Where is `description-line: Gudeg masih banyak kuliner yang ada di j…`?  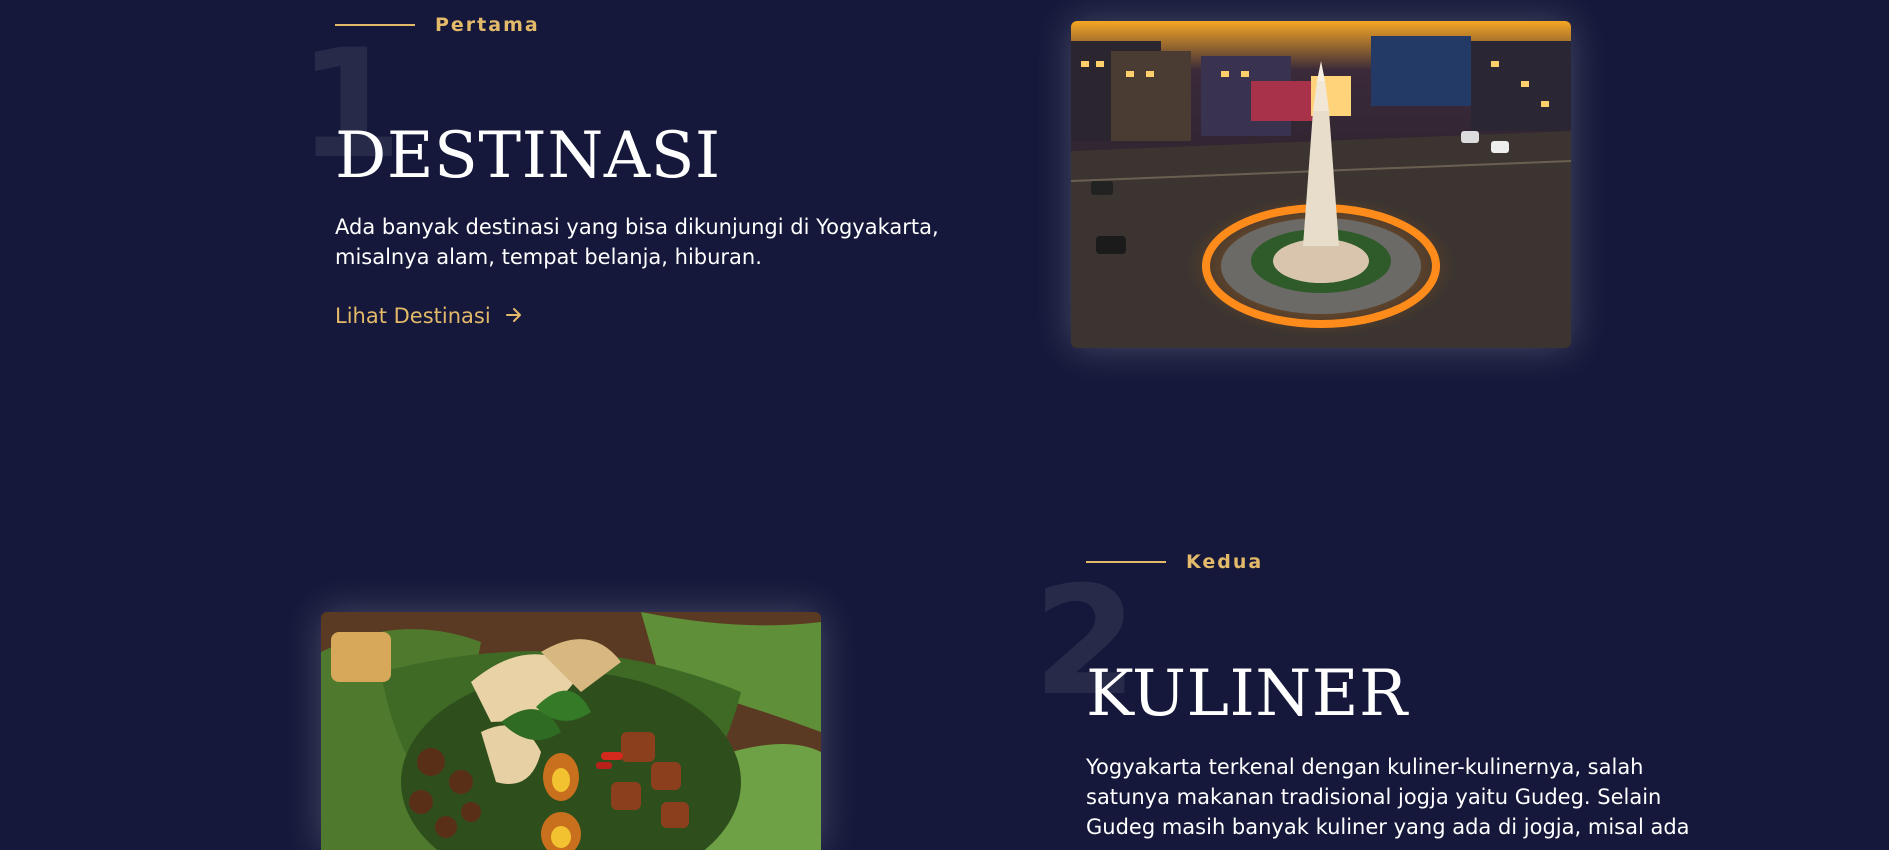
description-line: Gudeg masih banyak kuliner yang ada di j… is located at coordinates (1388, 827).